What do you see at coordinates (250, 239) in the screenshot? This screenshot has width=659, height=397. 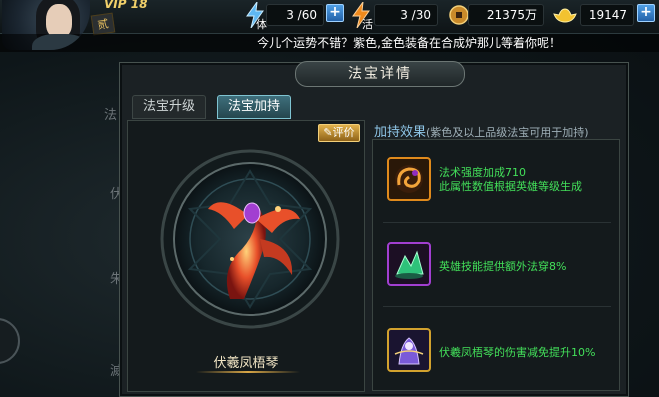 I see `artifact-image` at bounding box center [250, 239].